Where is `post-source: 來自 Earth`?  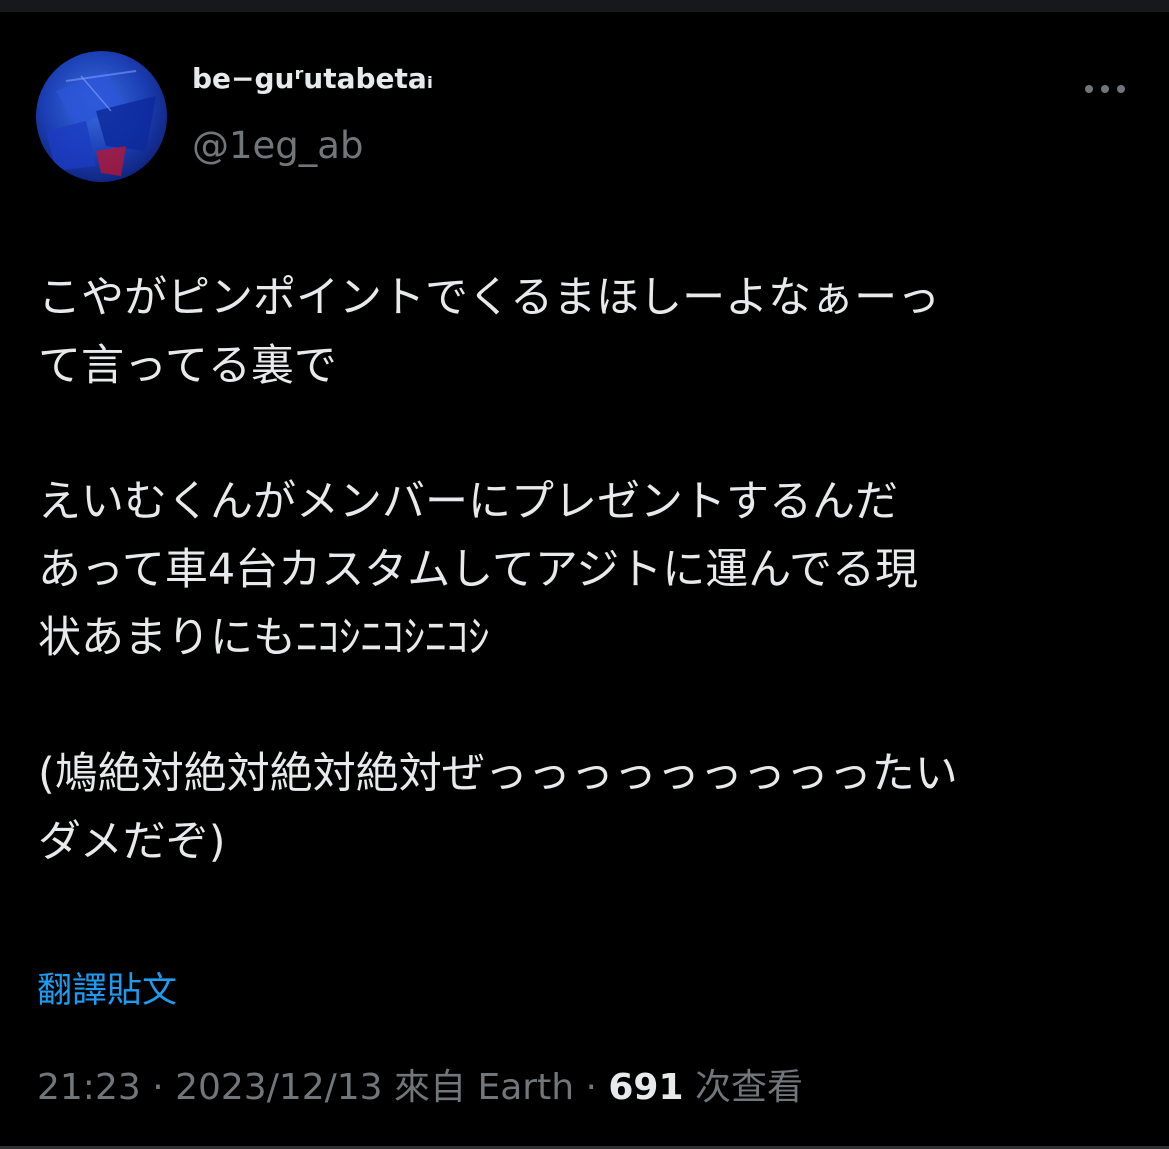
post-source: 來自 Earth is located at coordinates (478, 1087).